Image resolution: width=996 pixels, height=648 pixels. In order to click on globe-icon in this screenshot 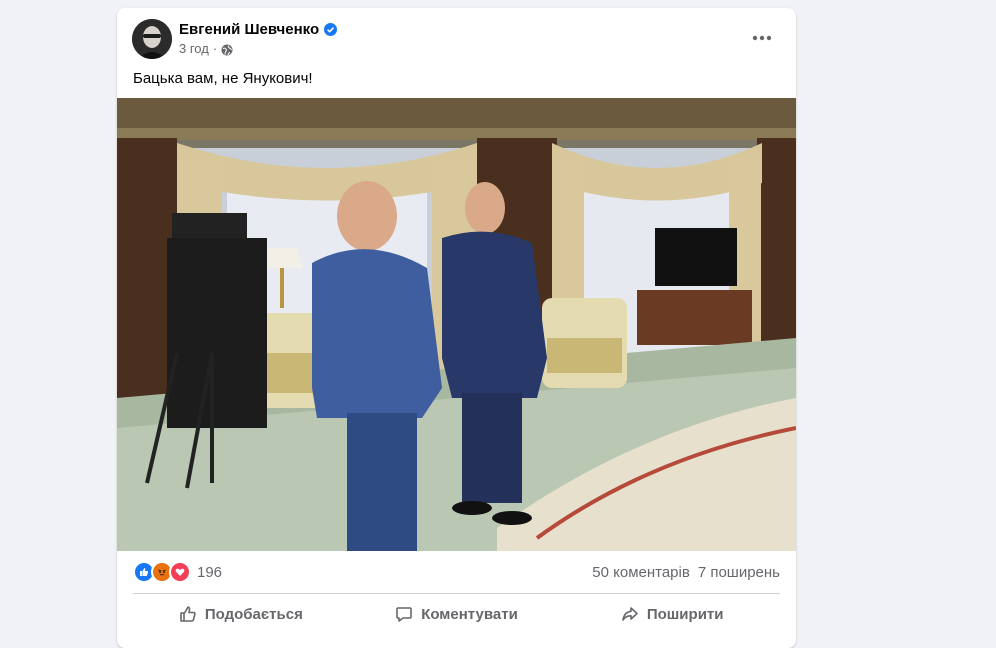, I will do `click(227, 49)`.